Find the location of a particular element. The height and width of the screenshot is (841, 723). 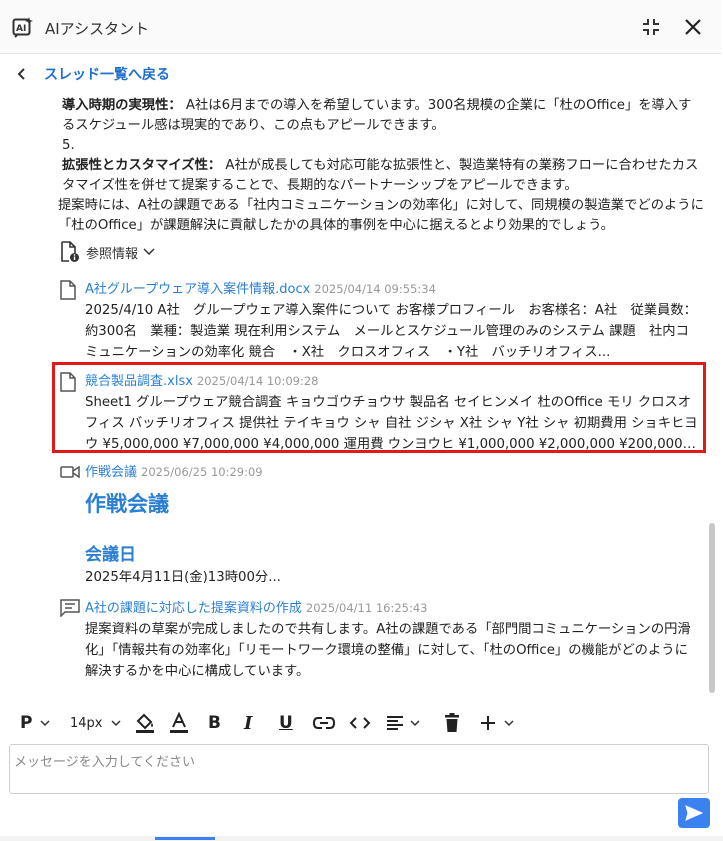

reference-title: A社の課題に対応した提案資料の作成 2025/04/11 16:25:43 is located at coordinates (256, 606).